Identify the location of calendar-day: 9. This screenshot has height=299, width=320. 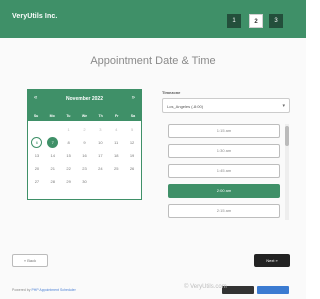
(84, 142).